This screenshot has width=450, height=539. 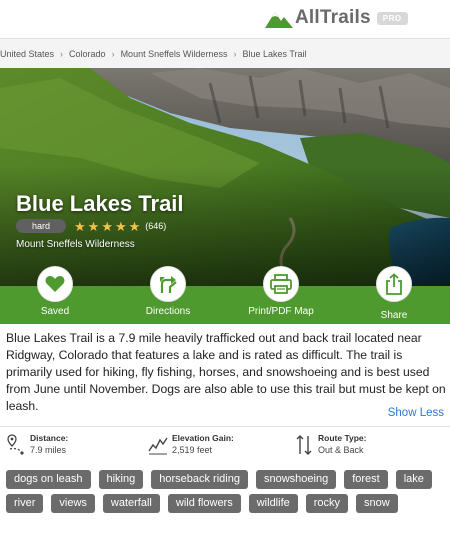 I want to click on distance-value: 7.9 miles, so click(x=48, y=450).